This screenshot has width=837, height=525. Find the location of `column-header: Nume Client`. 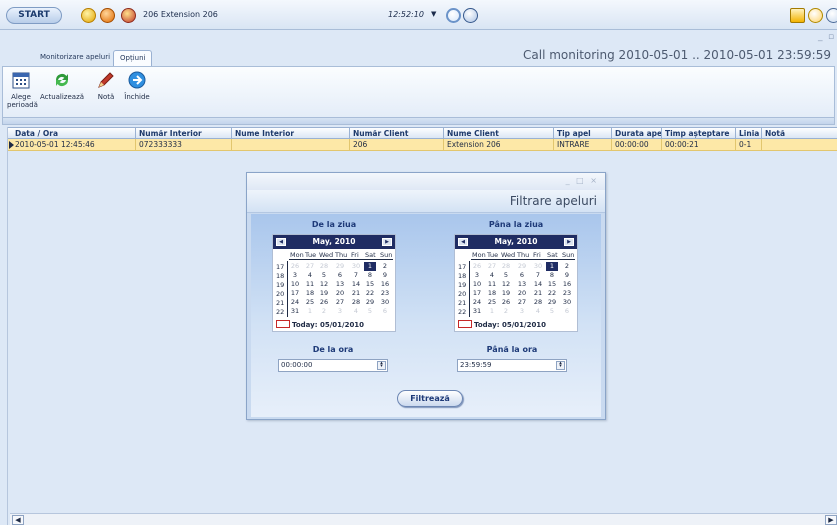

column-header: Nume Client is located at coordinates (499, 133).